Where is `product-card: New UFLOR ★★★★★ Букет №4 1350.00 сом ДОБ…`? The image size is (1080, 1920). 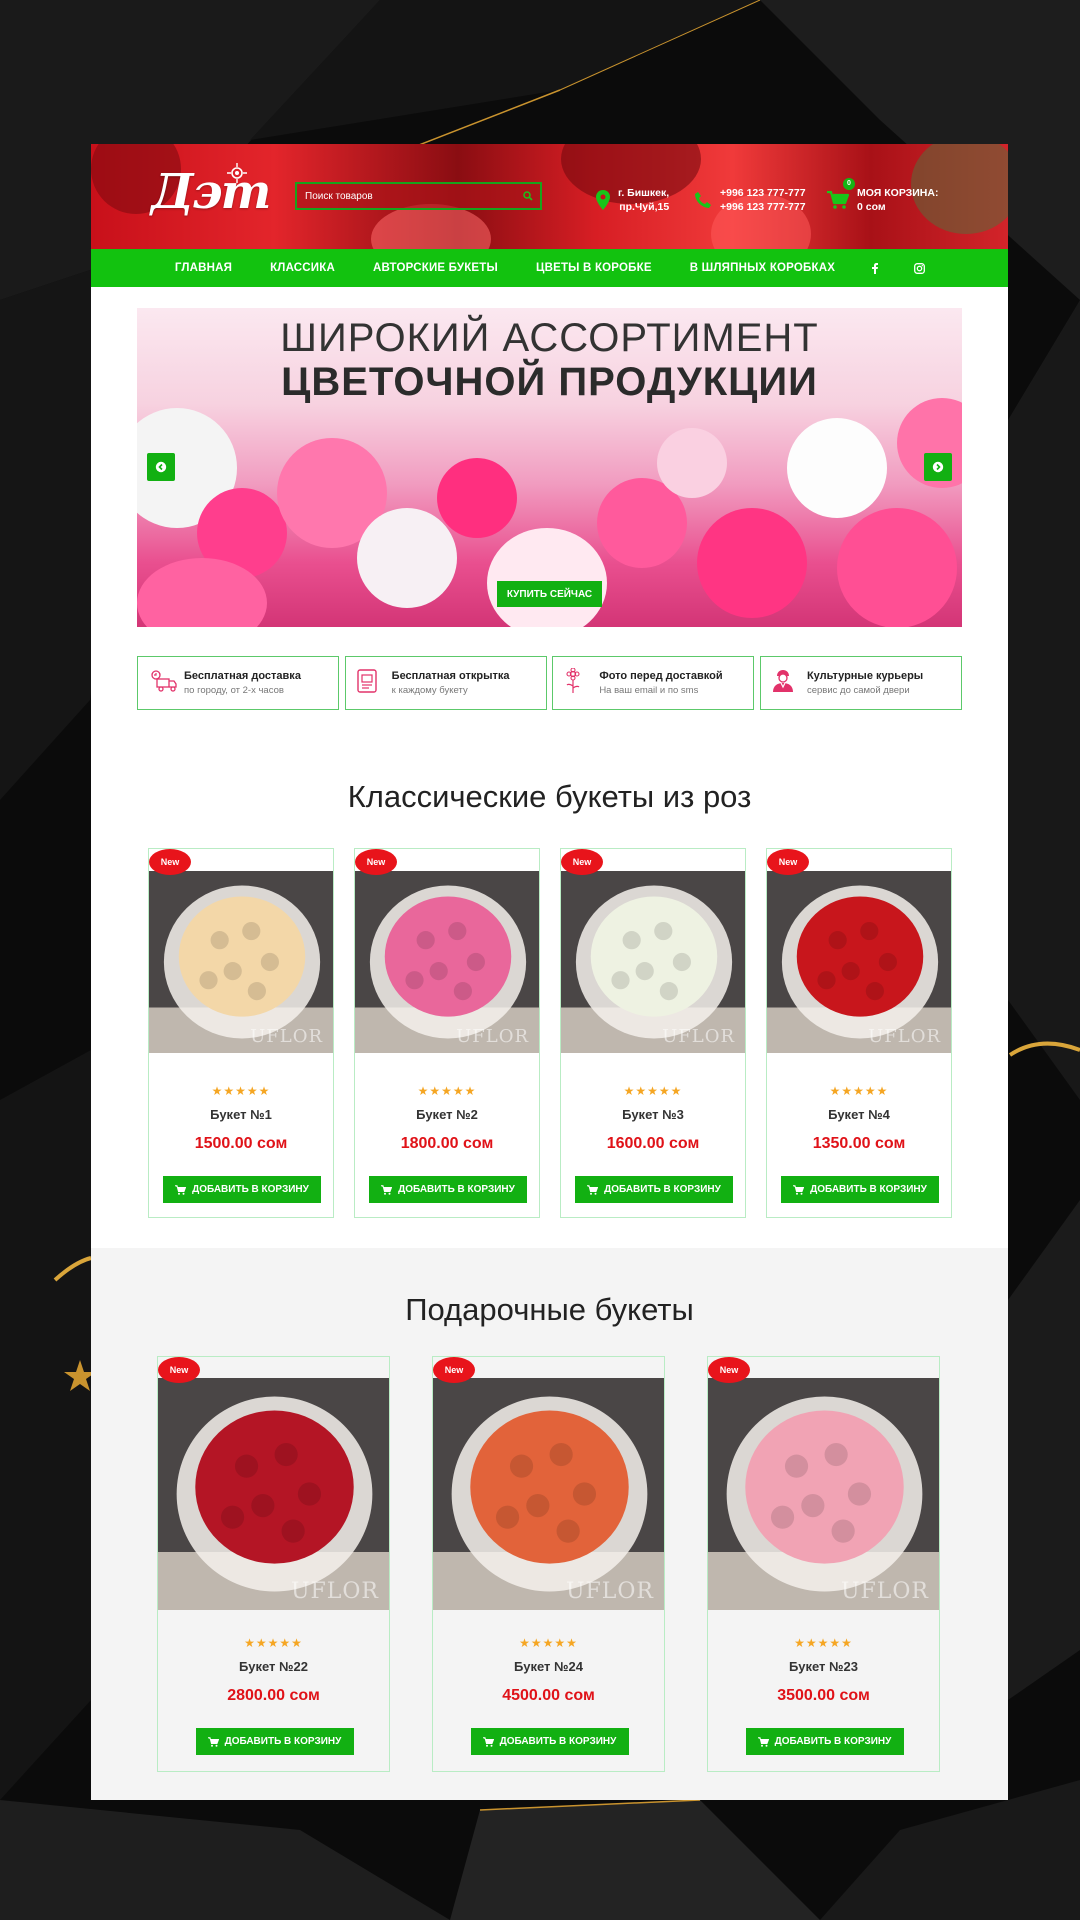
product-card: New UFLOR ★★★★★ Букет №4 1350.00 сом ДОБ… is located at coordinates (859, 1033).